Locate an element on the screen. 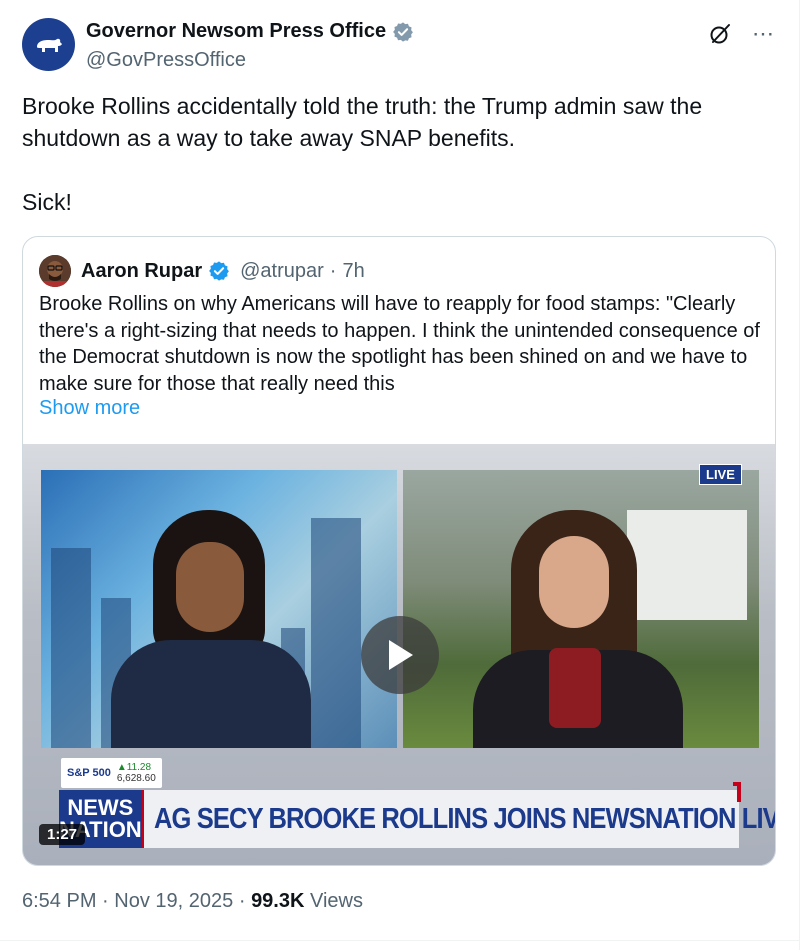 The image size is (800, 950). verified-blue-icon is located at coordinates (219, 271).